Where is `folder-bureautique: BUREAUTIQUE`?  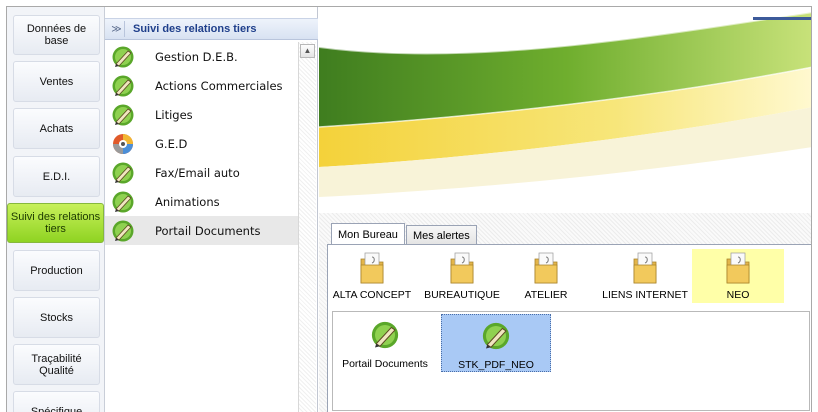 folder-bureautique: BUREAUTIQUE is located at coordinates (462, 276).